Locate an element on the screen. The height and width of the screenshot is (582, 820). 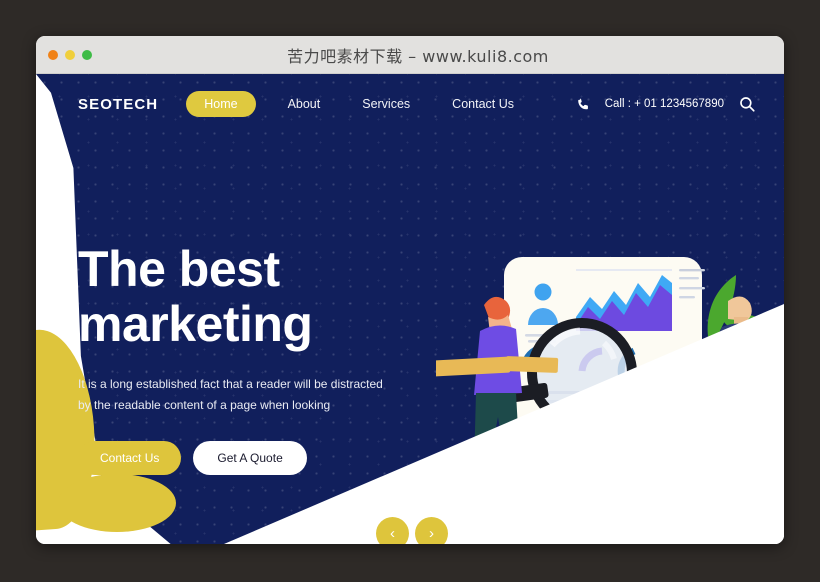
site-logo: SEOTECH is located at coordinates (118, 104).